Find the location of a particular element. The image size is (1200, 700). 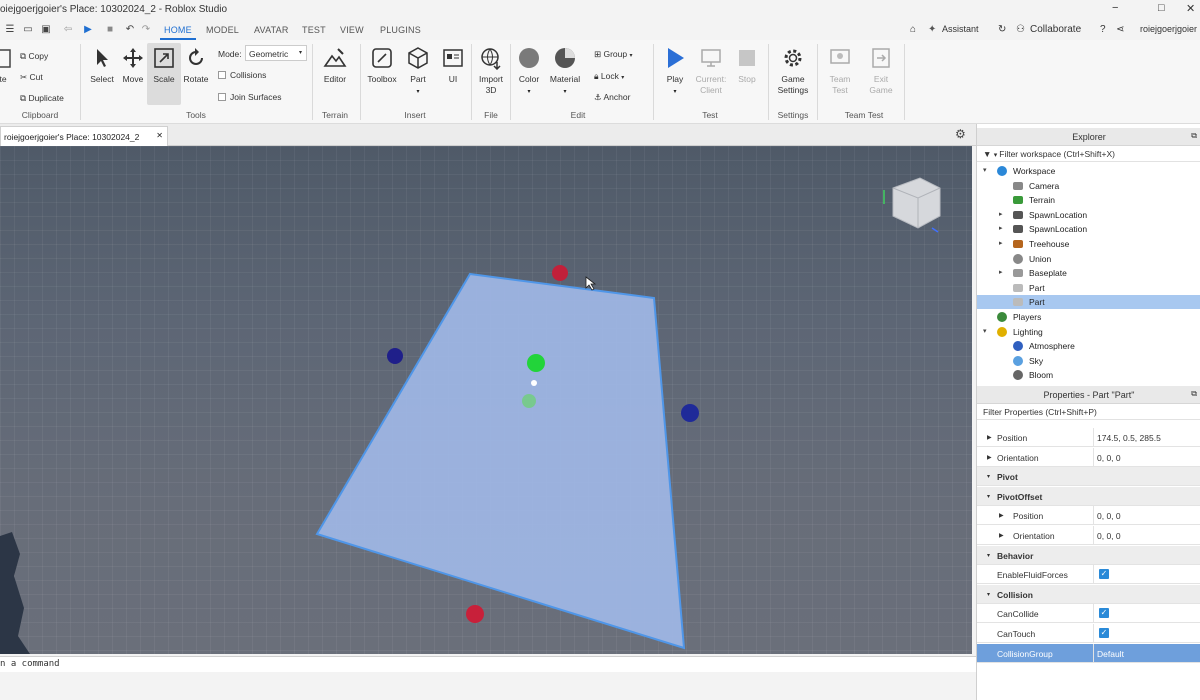

file-menu-icon: ☰ is located at coordinates (10, 30).